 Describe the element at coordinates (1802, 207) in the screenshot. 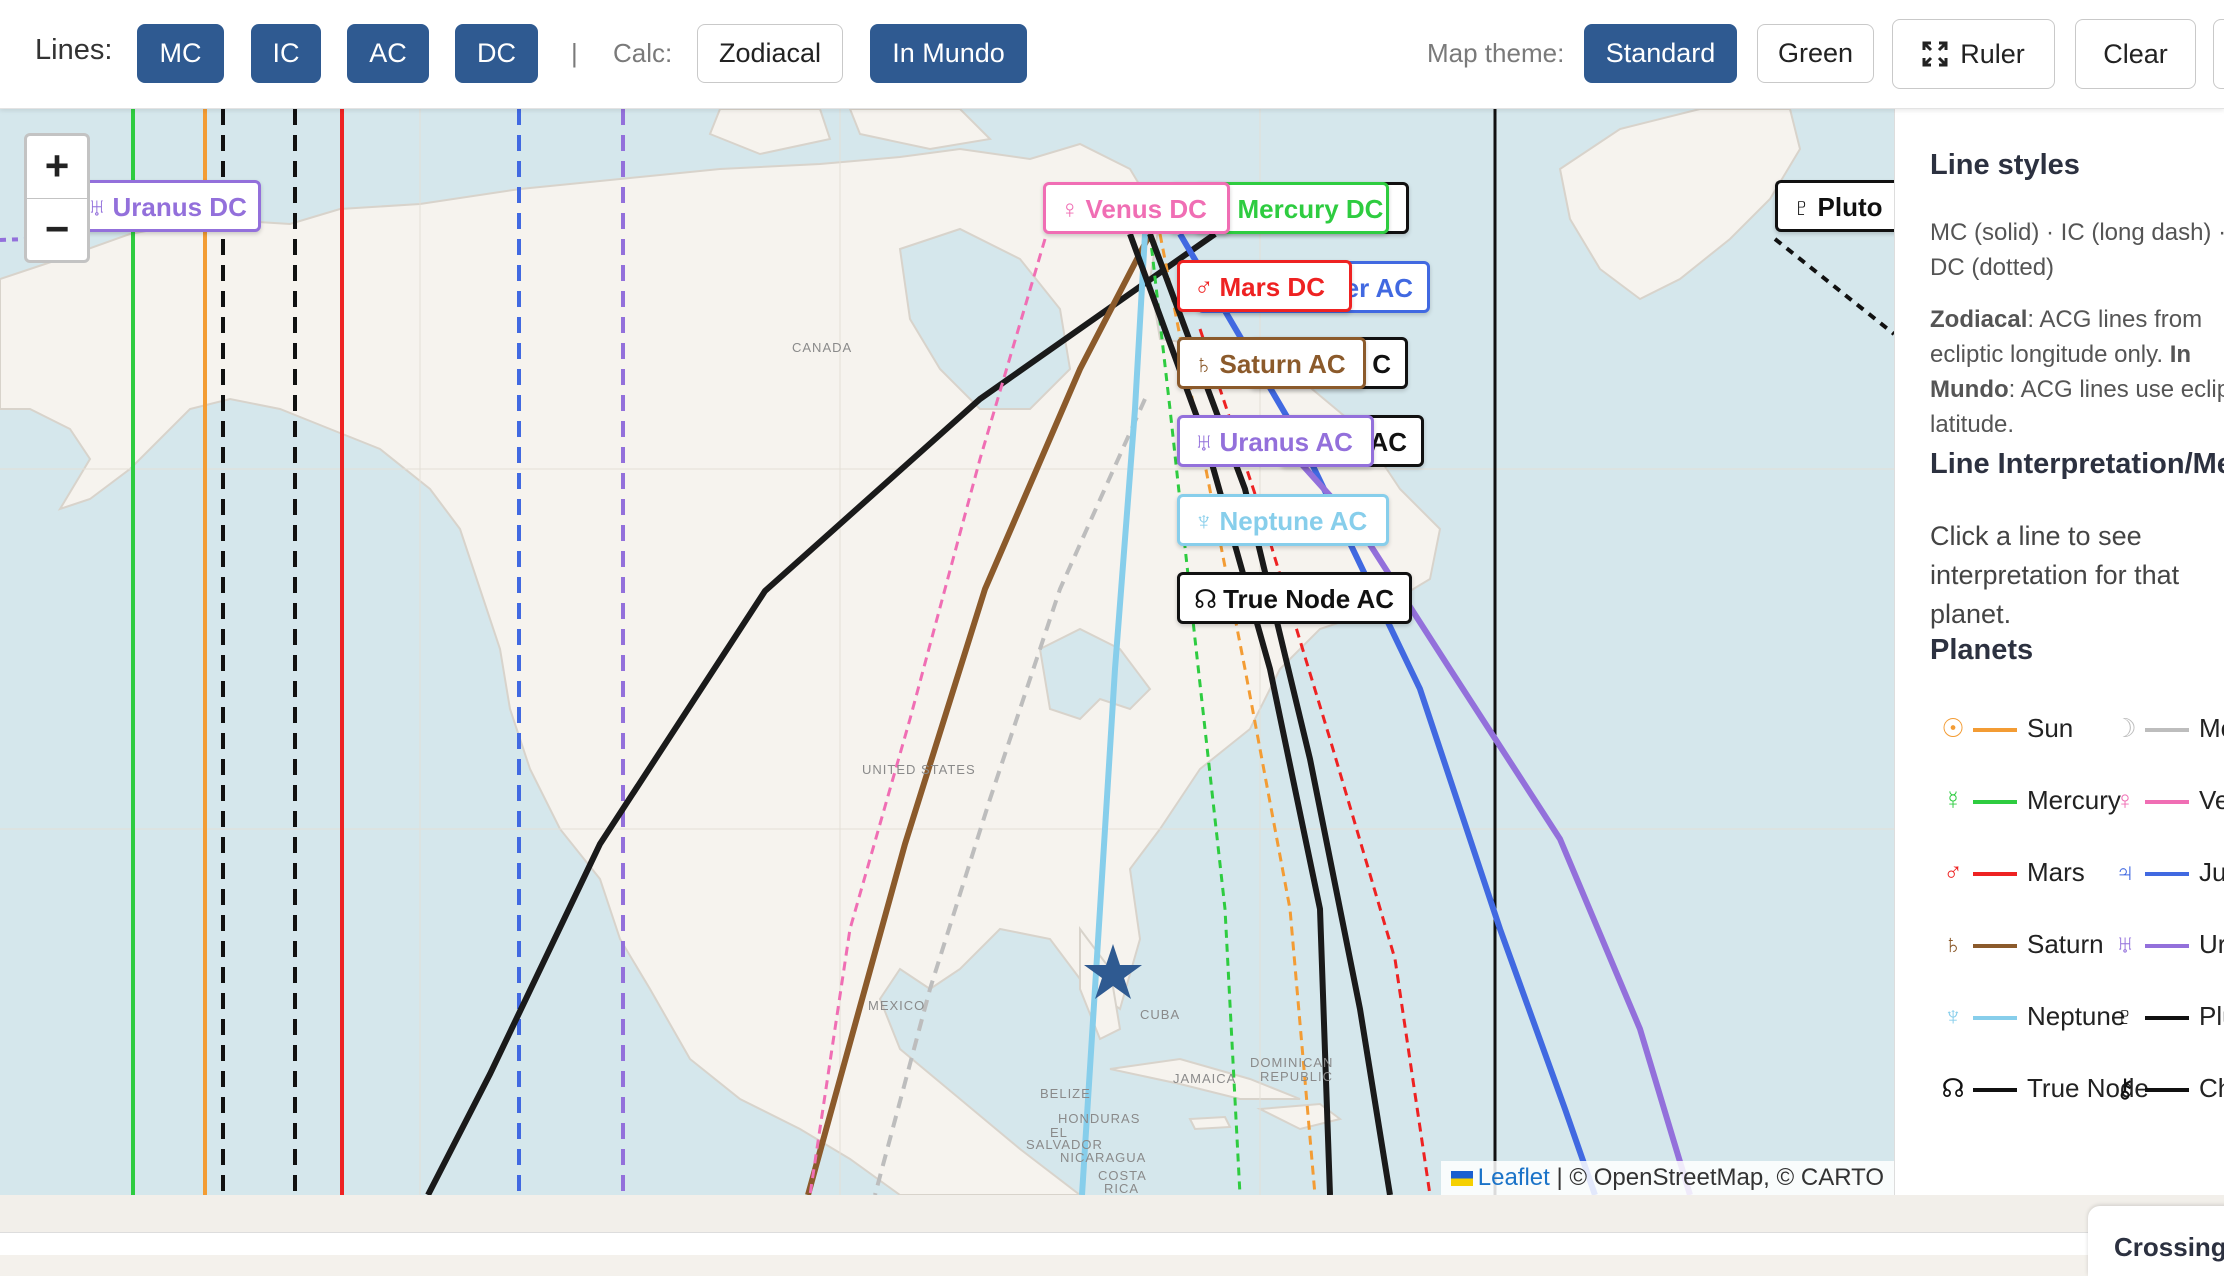

I see `label-pluto-glyph: ♇` at that location.